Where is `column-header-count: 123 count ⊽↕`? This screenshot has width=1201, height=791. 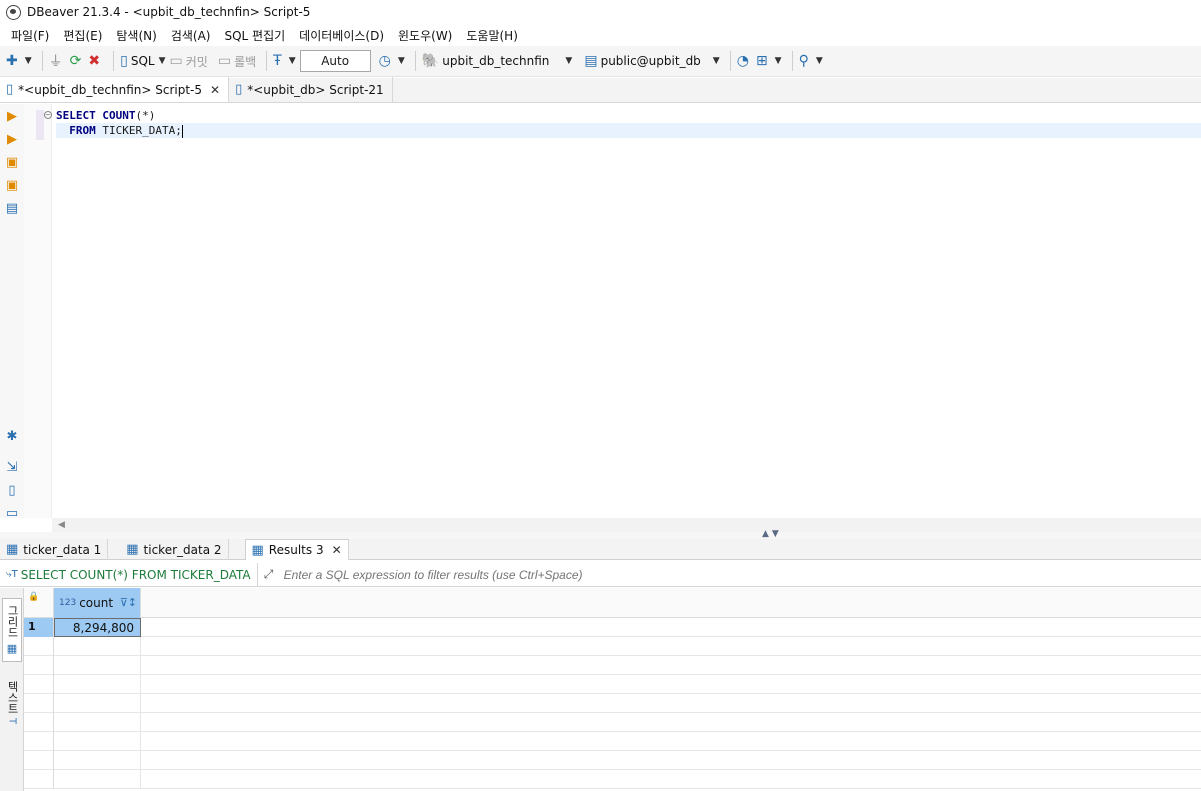
column-header-count: 123 count ⊽↕ is located at coordinates (97, 603).